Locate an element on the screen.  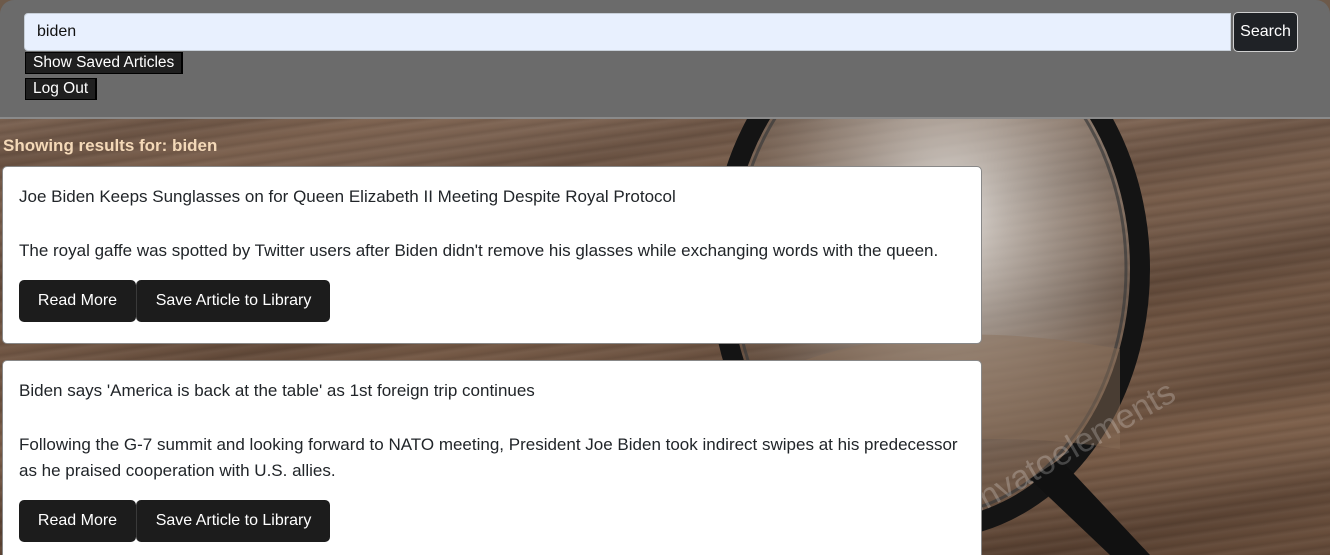
results-heading: Showing results for: biden is located at coordinates (110, 145).